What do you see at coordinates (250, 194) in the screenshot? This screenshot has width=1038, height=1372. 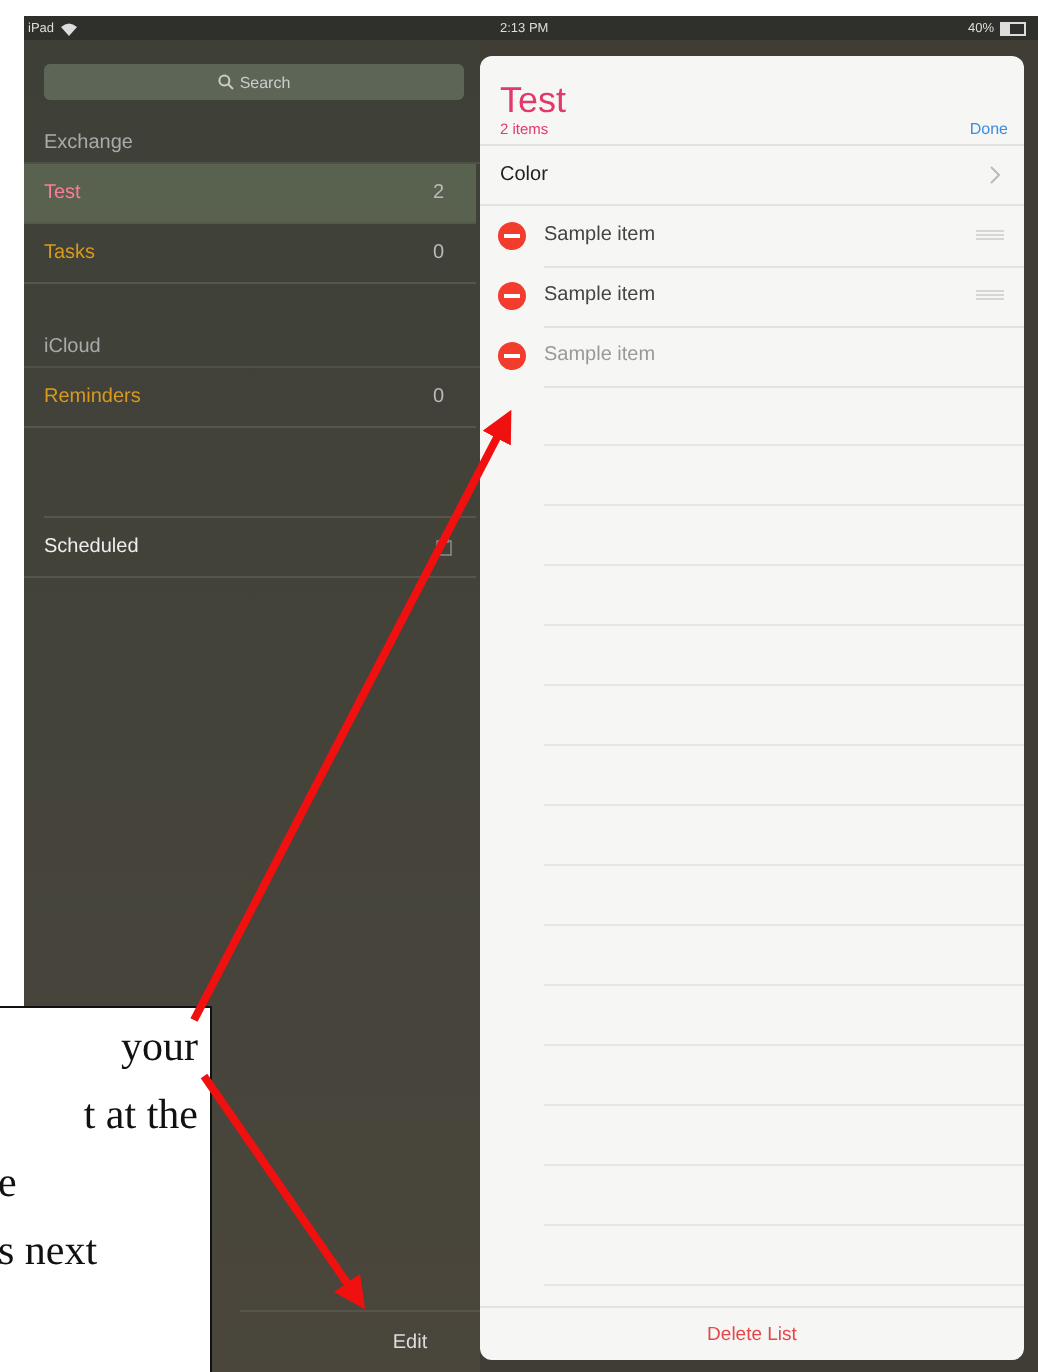 I see `list-row: Test 2` at bounding box center [250, 194].